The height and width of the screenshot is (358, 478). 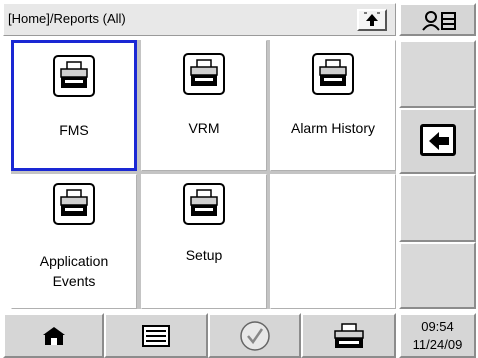 I want to click on up-arrow-icon, so click(x=372, y=19).